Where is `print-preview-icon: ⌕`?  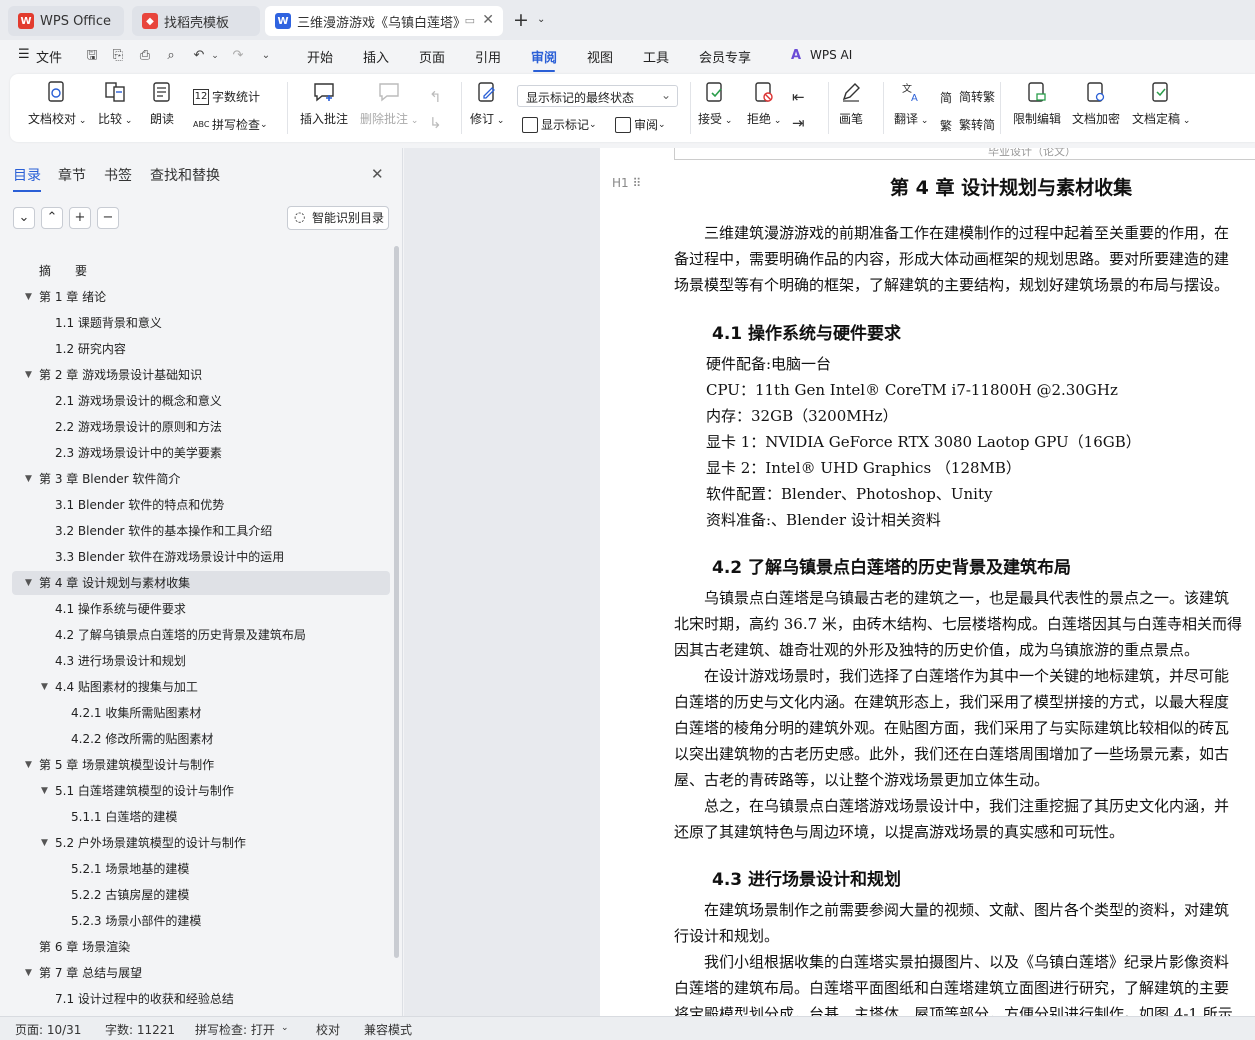
print-preview-icon: ⌕ is located at coordinates (171, 56).